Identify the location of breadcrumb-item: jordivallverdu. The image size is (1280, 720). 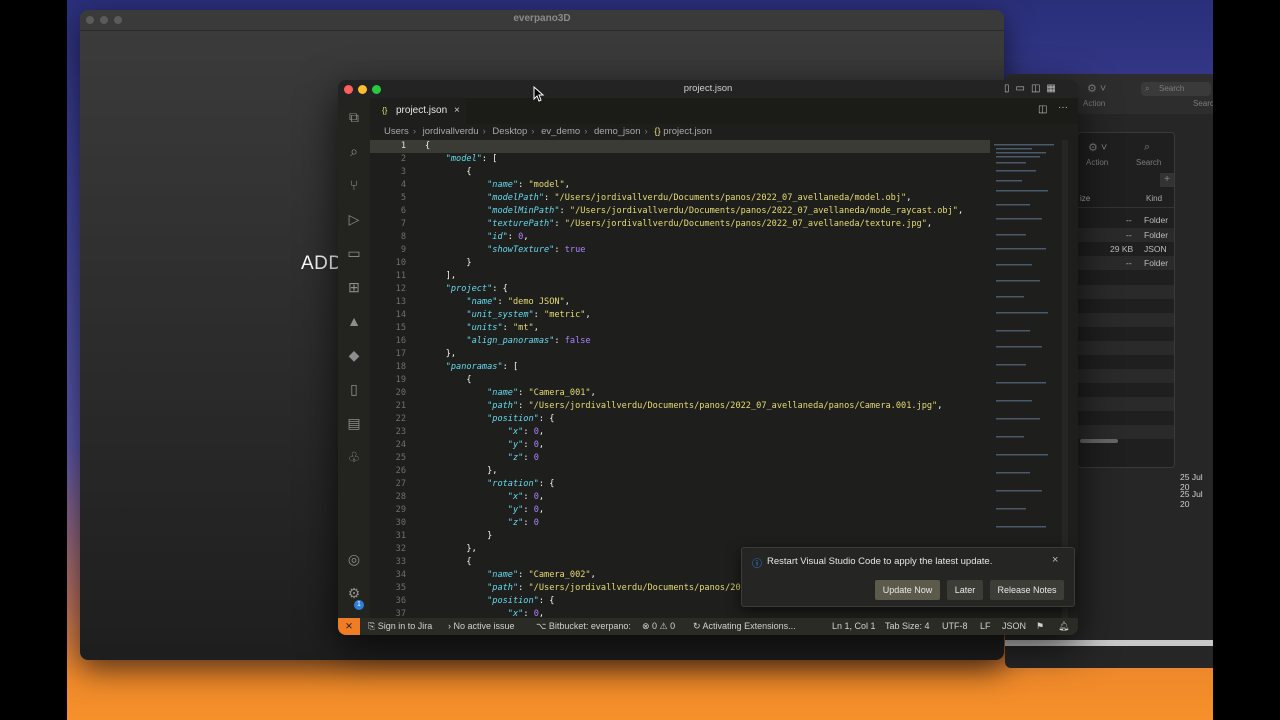
(451, 131).